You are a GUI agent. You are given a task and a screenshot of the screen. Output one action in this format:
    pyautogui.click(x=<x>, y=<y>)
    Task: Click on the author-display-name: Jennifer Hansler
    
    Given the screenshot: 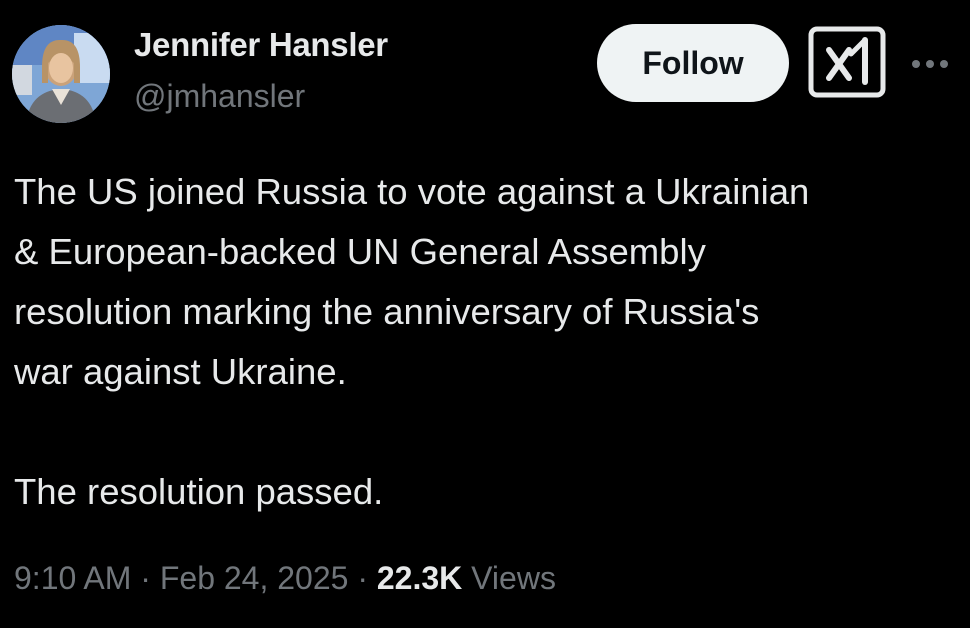 What is the action you would take?
    pyautogui.click(x=261, y=45)
    